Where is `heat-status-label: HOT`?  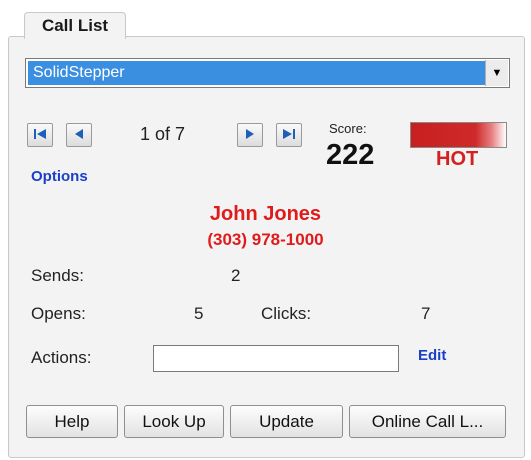
heat-status-label: HOT is located at coordinates (457, 159).